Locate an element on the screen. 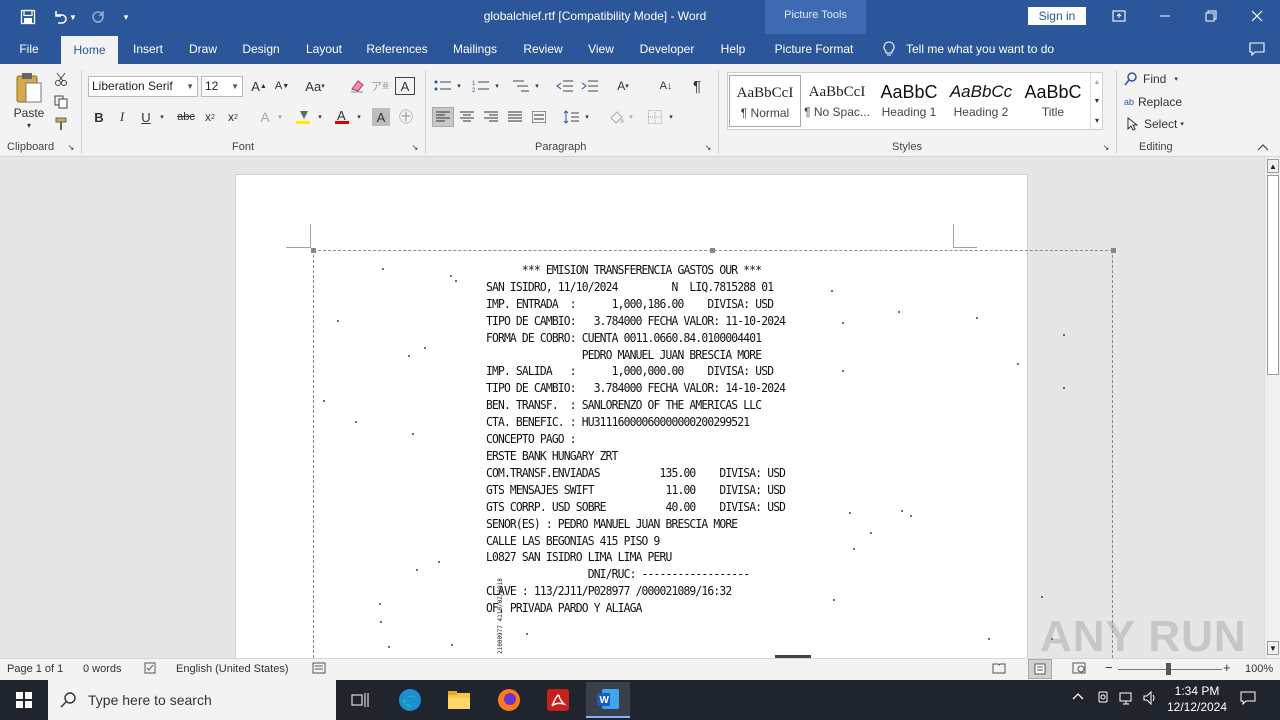  replace-button: ab Replace is located at coordinates (1159, 102).